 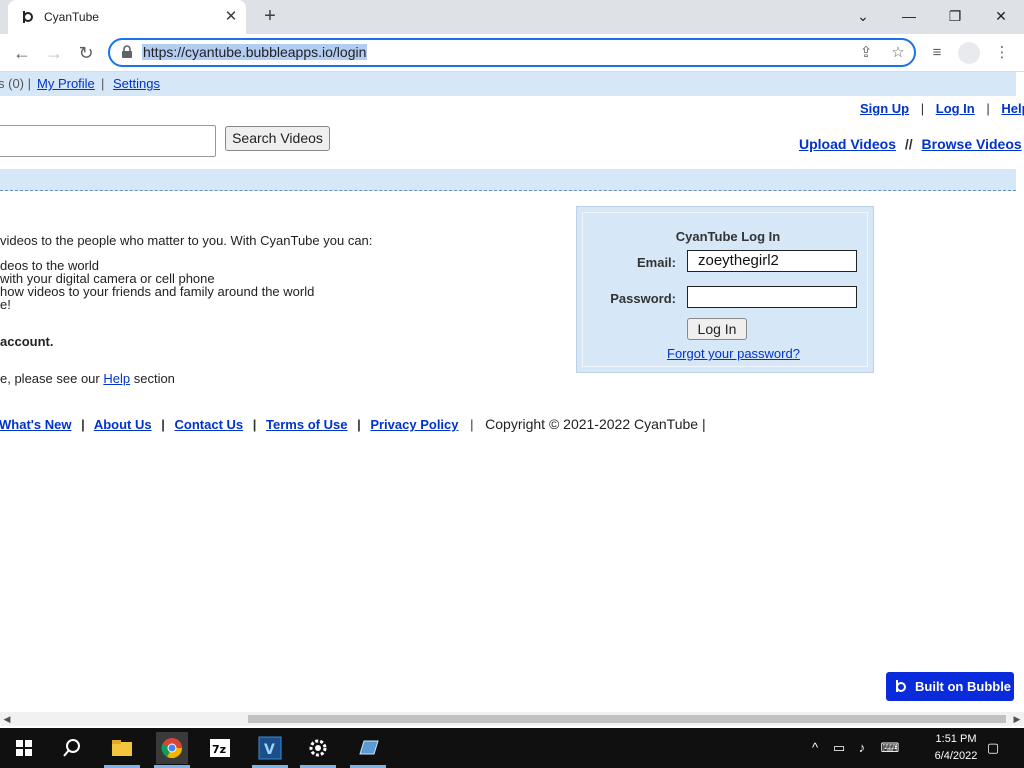 What do you see at coordinates (956, 756) in the screenshot?
I see `clock-date: 6/4/2022` at bounding box center [956, 756].